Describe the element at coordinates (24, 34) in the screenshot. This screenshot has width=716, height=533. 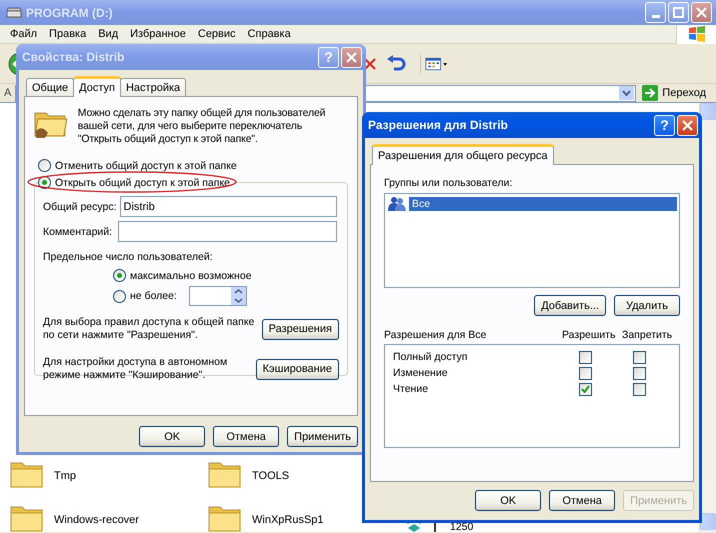
I see `menu-item: Файл` at that location.